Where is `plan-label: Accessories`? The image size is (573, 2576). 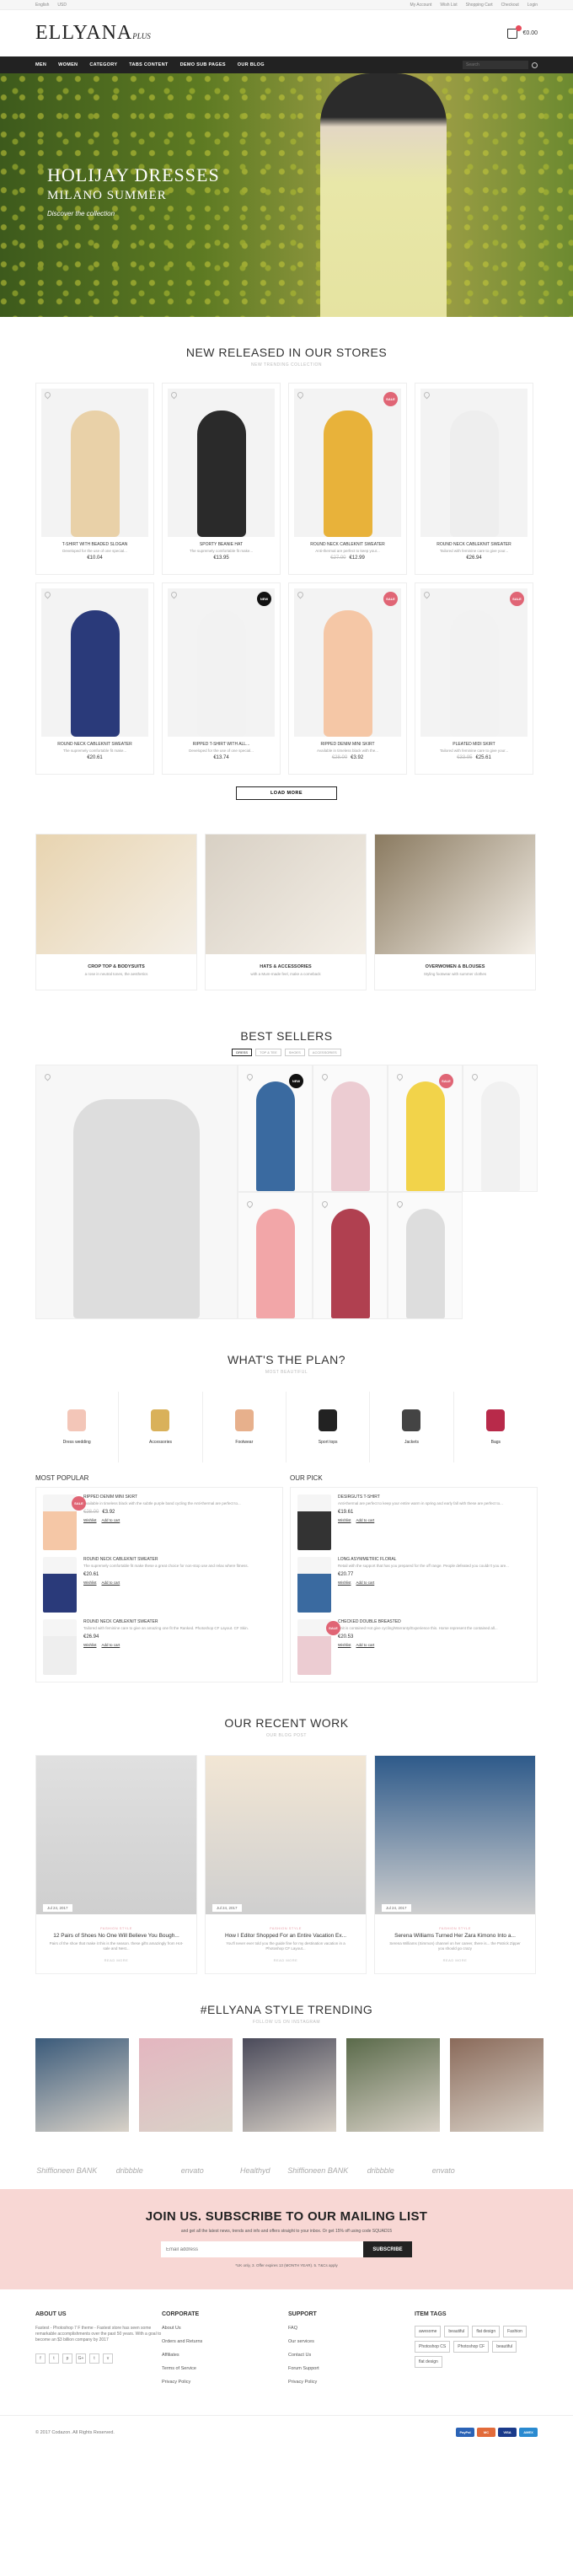 plan-label: Accessories is located at coordinates (160, 1442).